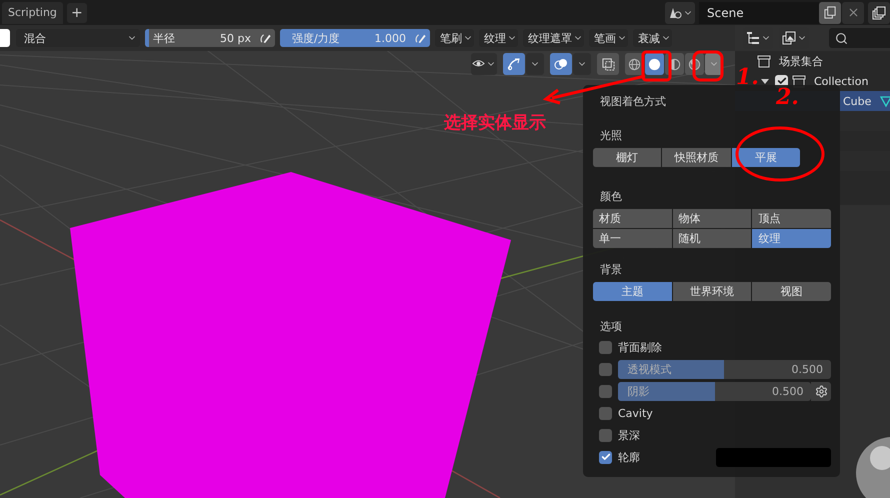 The image size is (890, 498). Describe the element at coordinates (78, 38) in the screenshot. I see `blend-mode-dropdown: 混合` at that location.